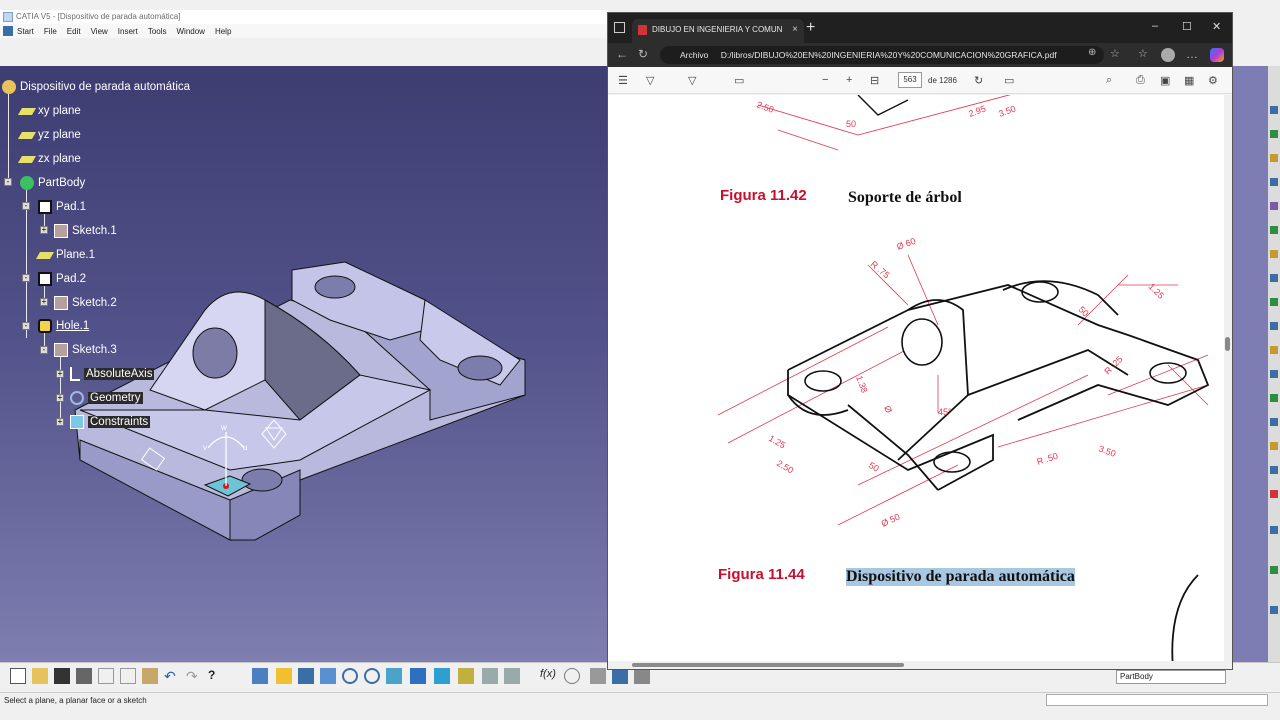 Image resolution: width=1280 pixels, height=720 pixels. I want to click on collapse-pad1-toggle: -, so click(26, 206).